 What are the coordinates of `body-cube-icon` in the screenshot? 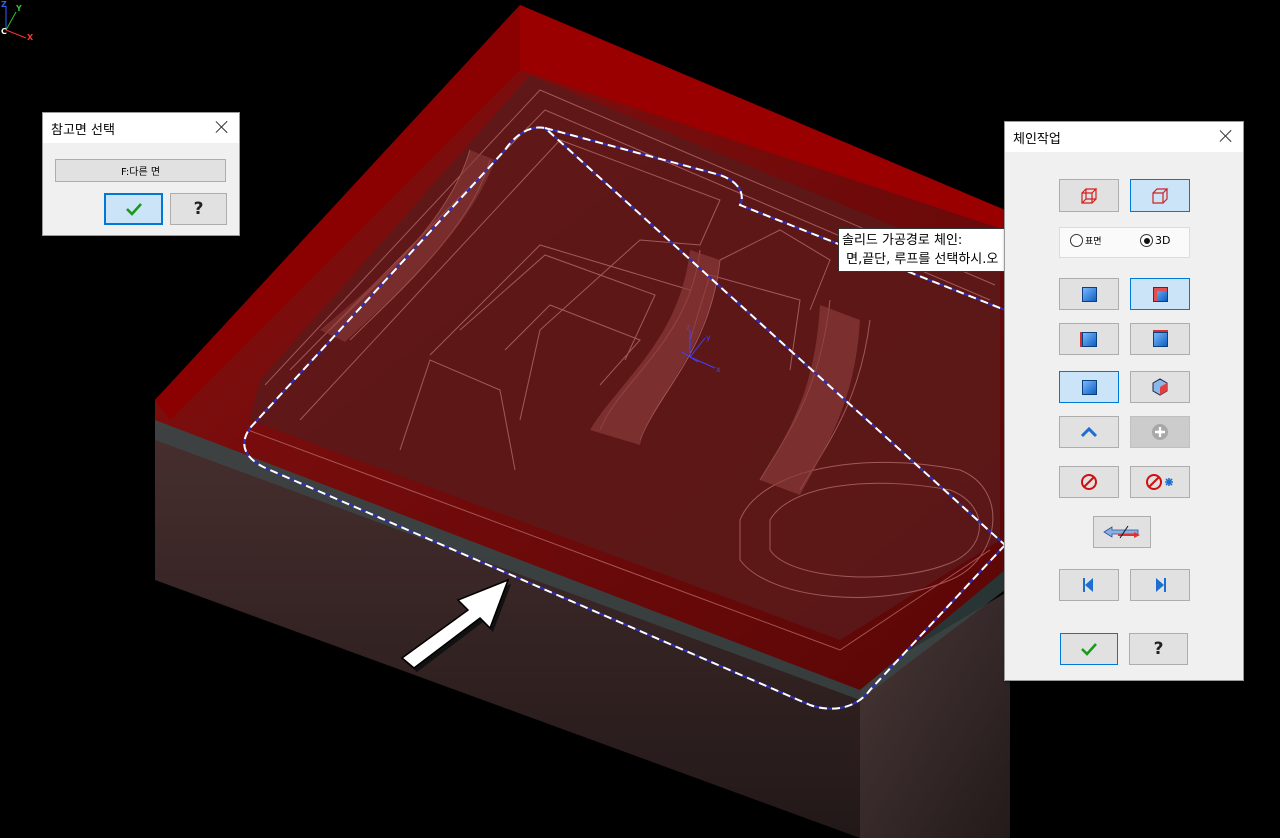 It's located at (1089, 294).